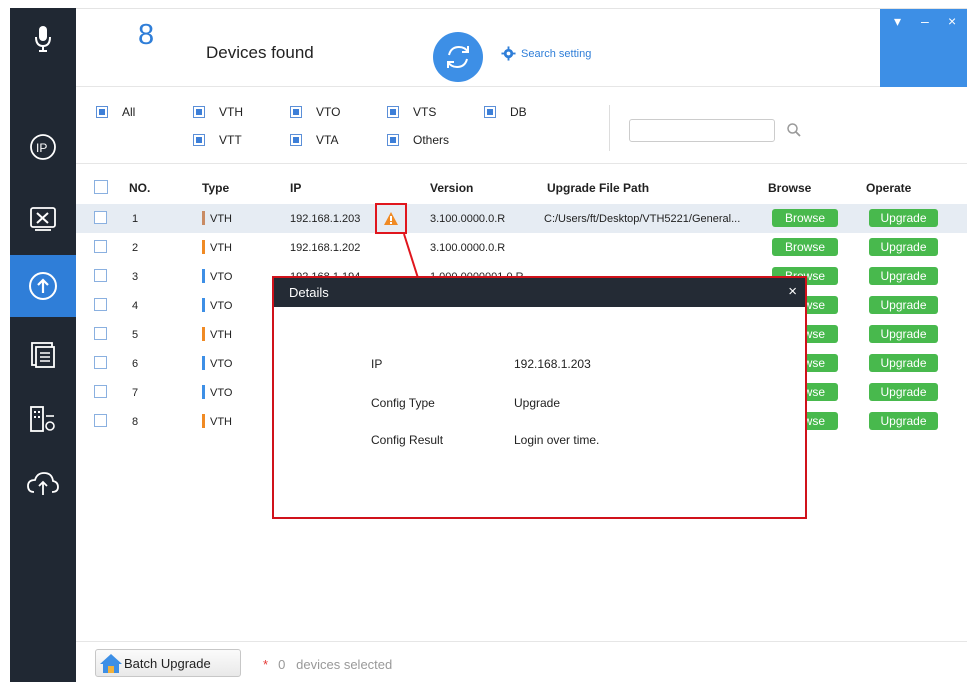  Describe the element at coordinates (315, 112) in the screenshot. I see `filter-vto: VTO` at that location.